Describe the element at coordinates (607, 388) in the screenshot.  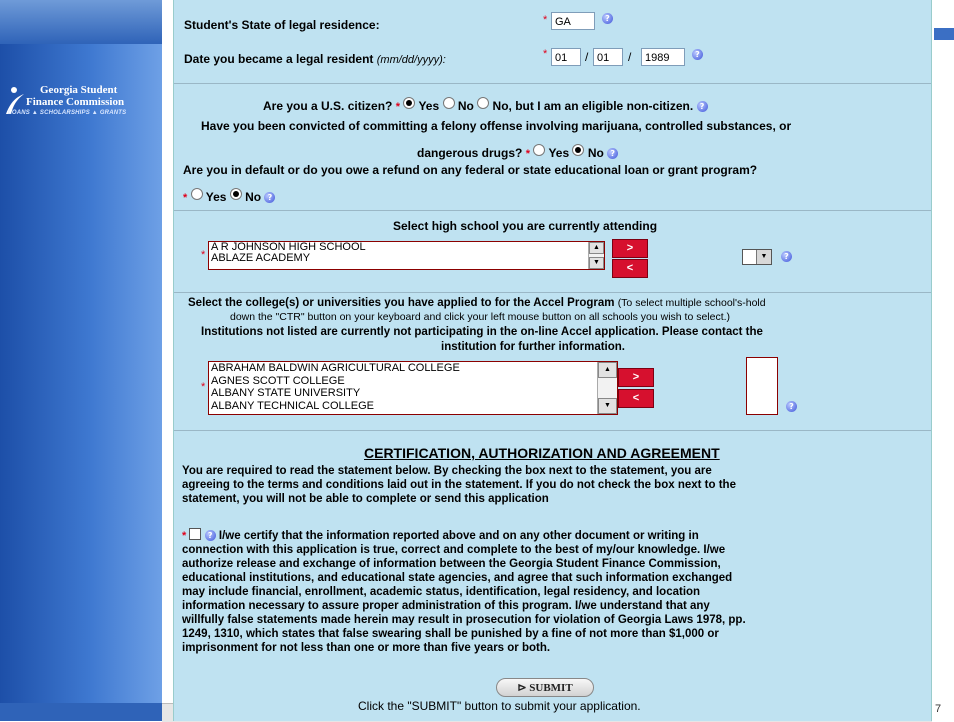
I see `college-scrollbar: ▲ ▼` at that location.